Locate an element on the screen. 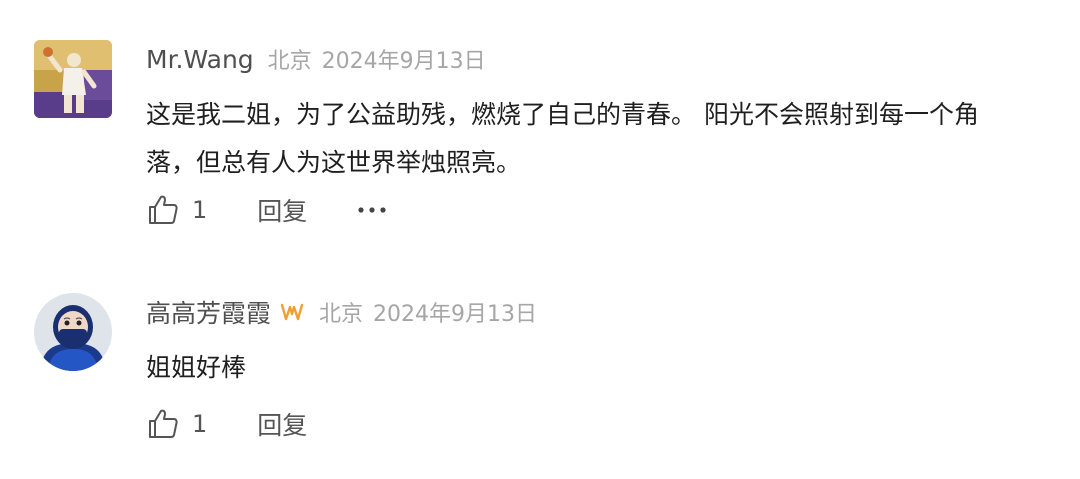 Image resolution: width=1080 pixels, height=479 pixels. masked-person-avatar-icon is located at coordinates (73, 332).